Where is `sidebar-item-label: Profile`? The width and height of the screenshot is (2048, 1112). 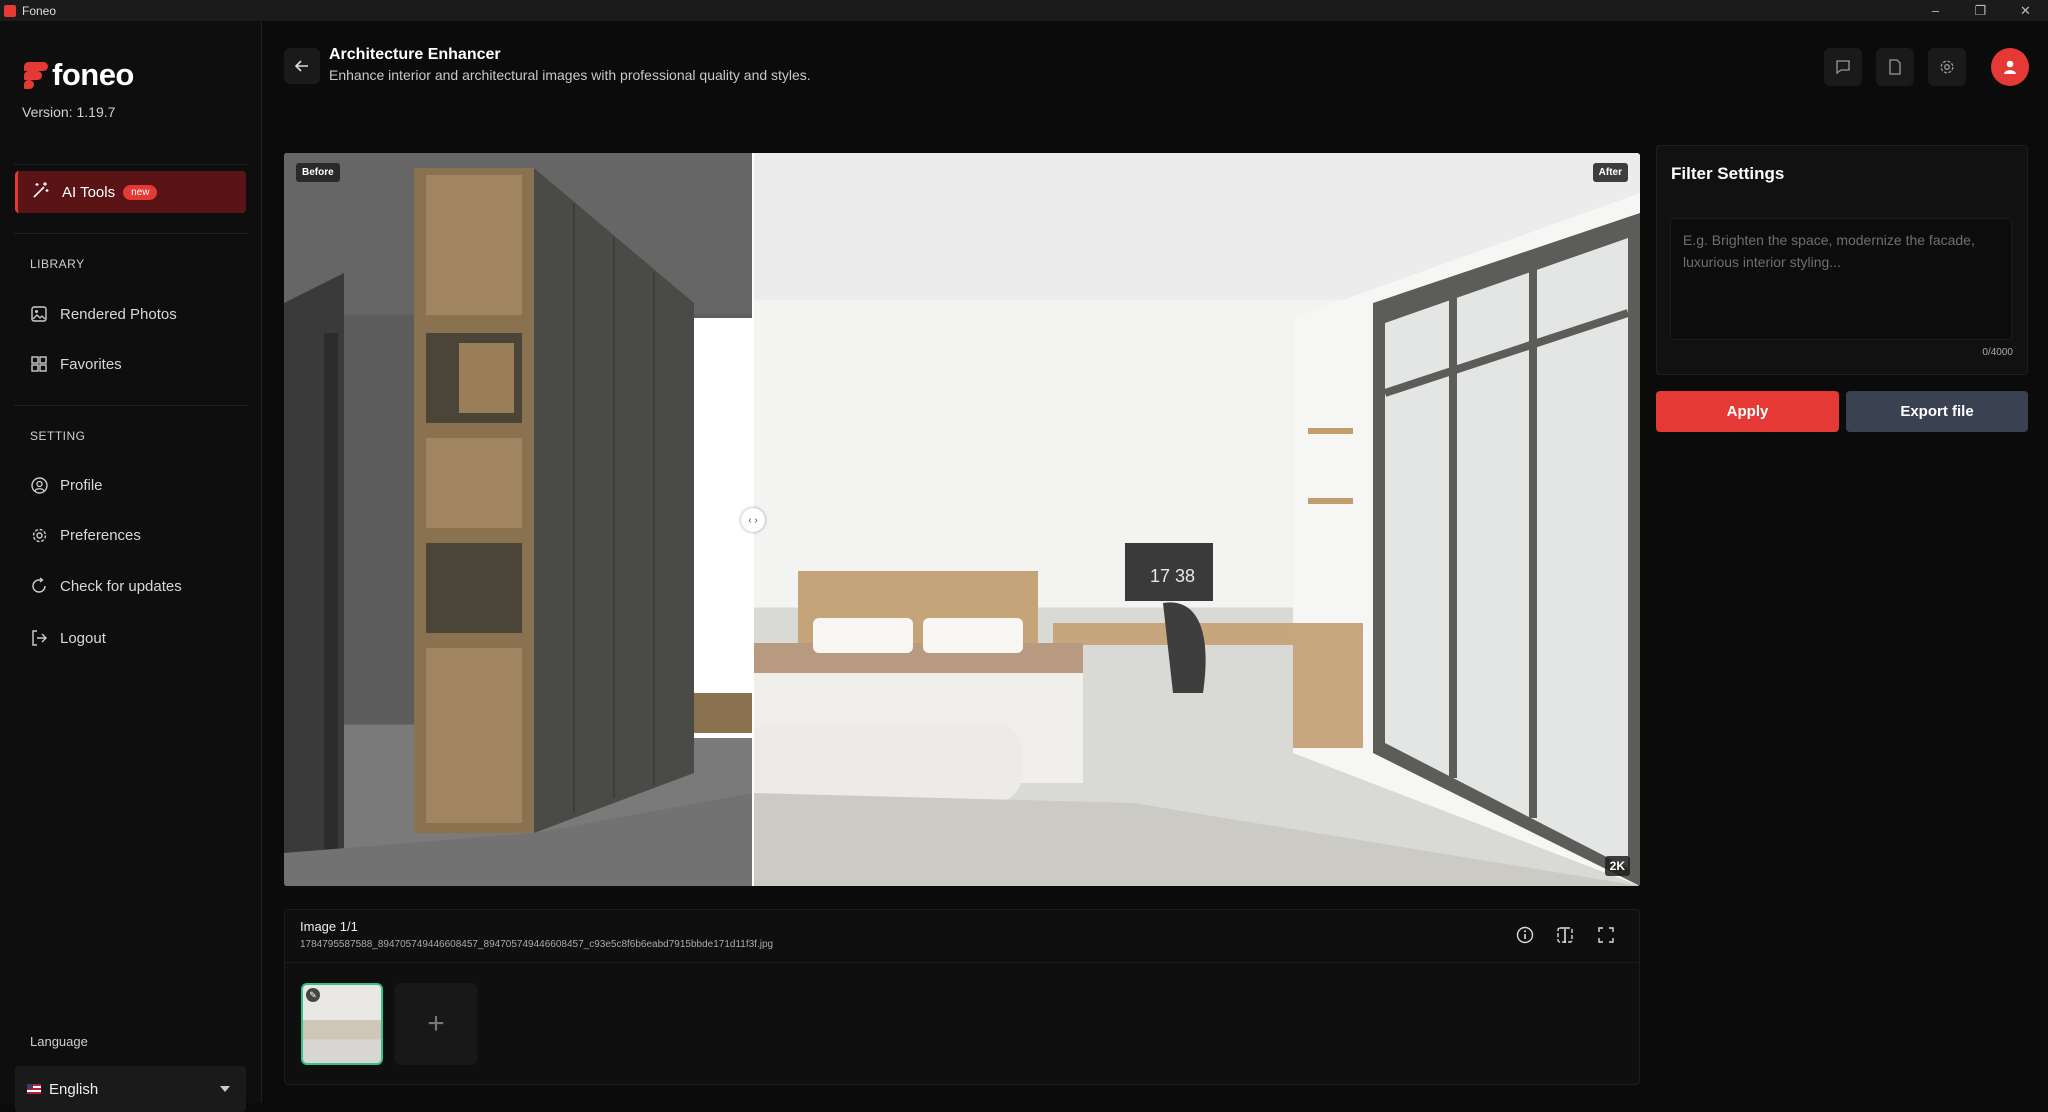 sidebar-item-label: Profile is located at coordinates (81, 485).